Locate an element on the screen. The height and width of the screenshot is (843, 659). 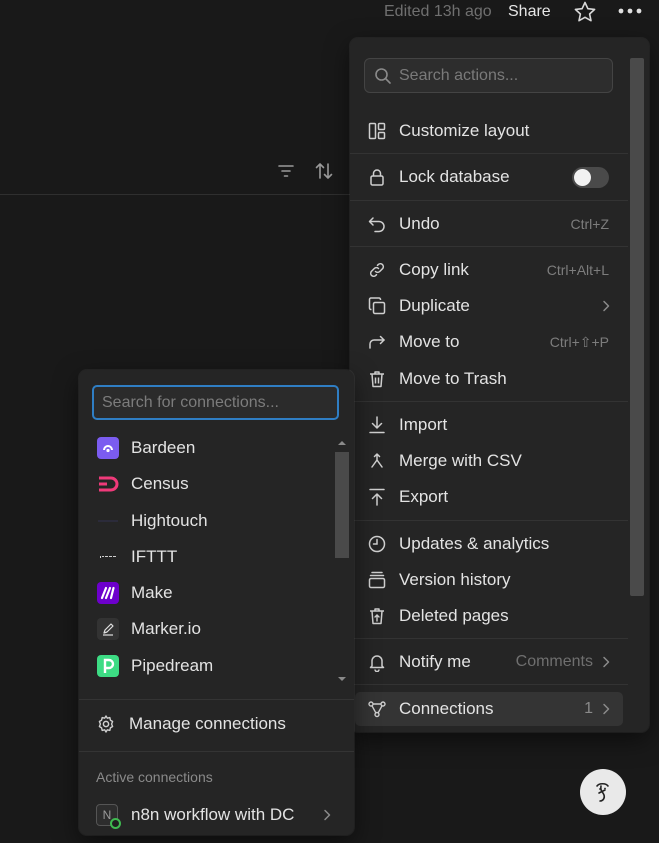
move-to-icon is located at coordinates (377, 342).